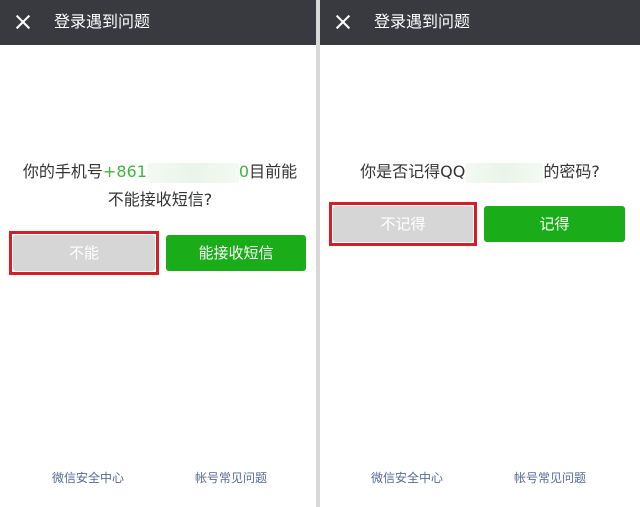 This screenshot has height=507, width=640. Describe the element at coordinates (62, 171) in the screenshot. I see `question-prefix: 你的手机号` at that location.